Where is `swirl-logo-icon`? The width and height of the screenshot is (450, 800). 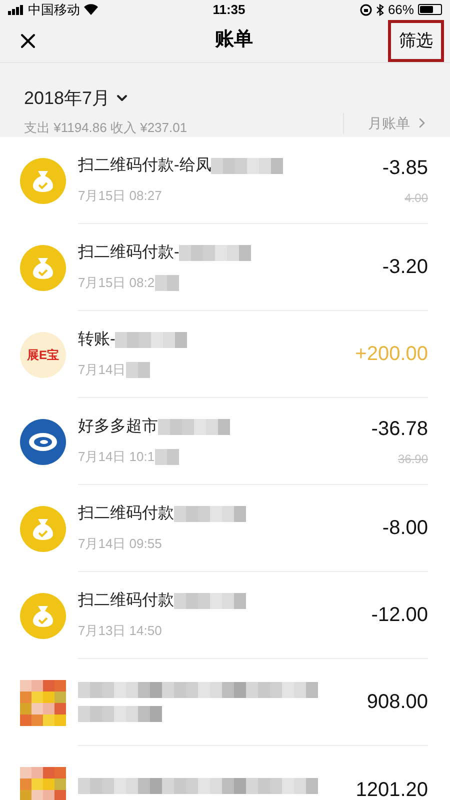 swirl-logo-icon is located at coordinates (43, 441).